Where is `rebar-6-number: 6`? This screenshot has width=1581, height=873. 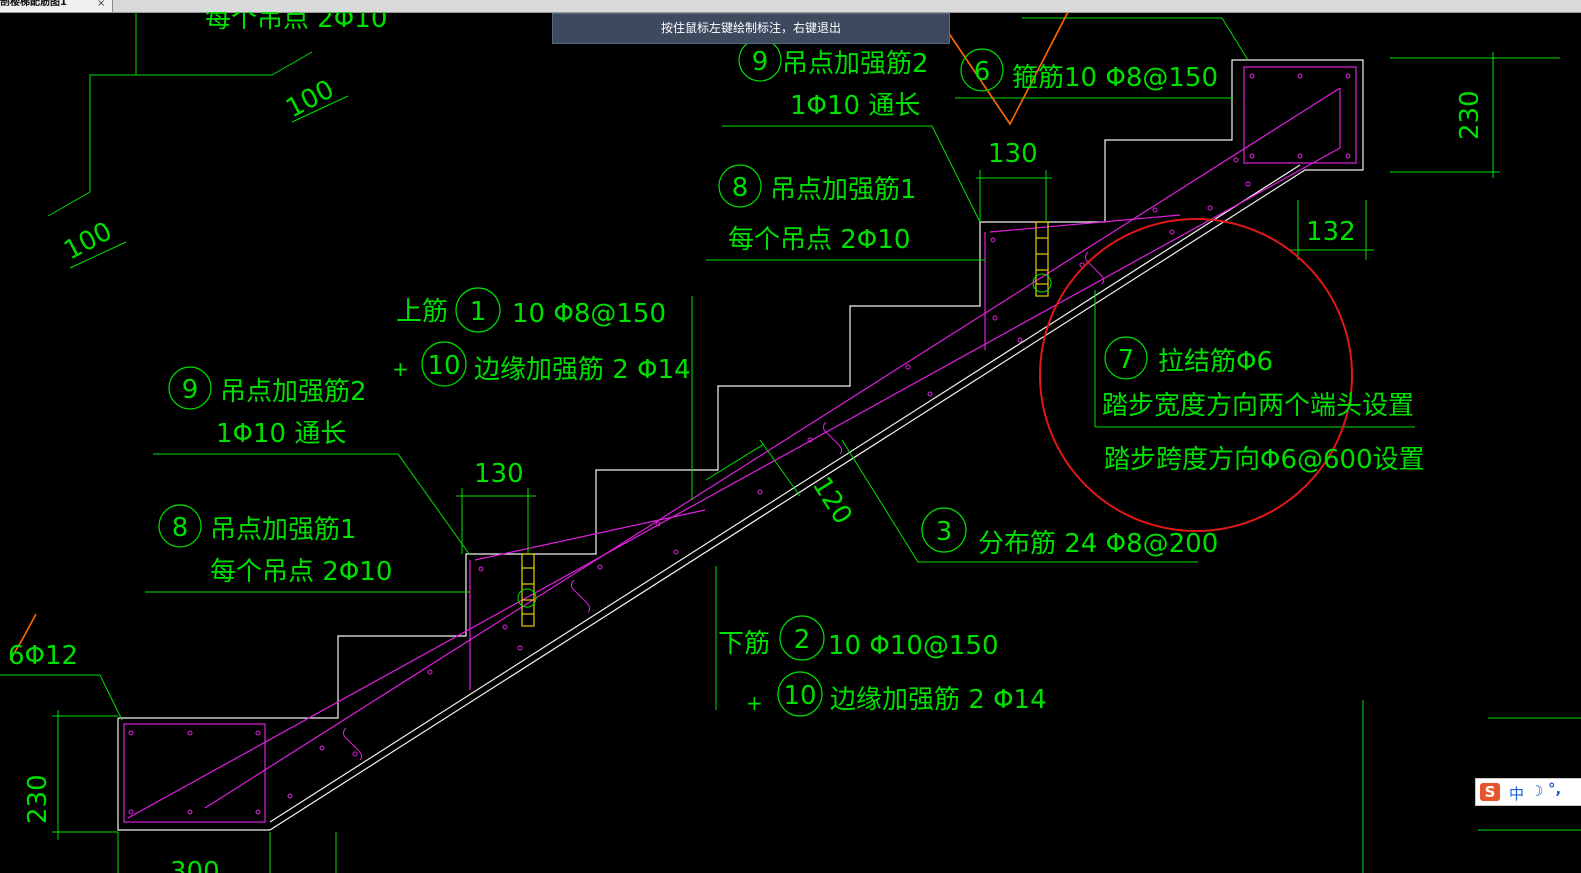 rebar-6-number: 6 is located at coordinates (982, 72).